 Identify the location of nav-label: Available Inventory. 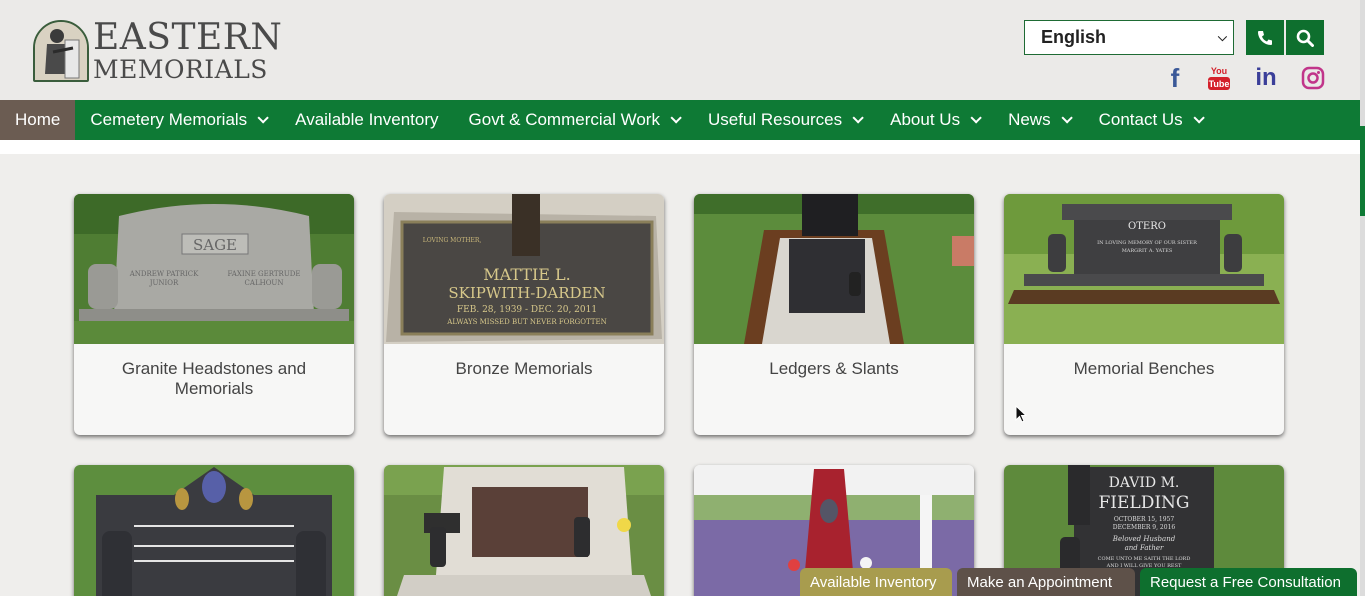
(367, 119).